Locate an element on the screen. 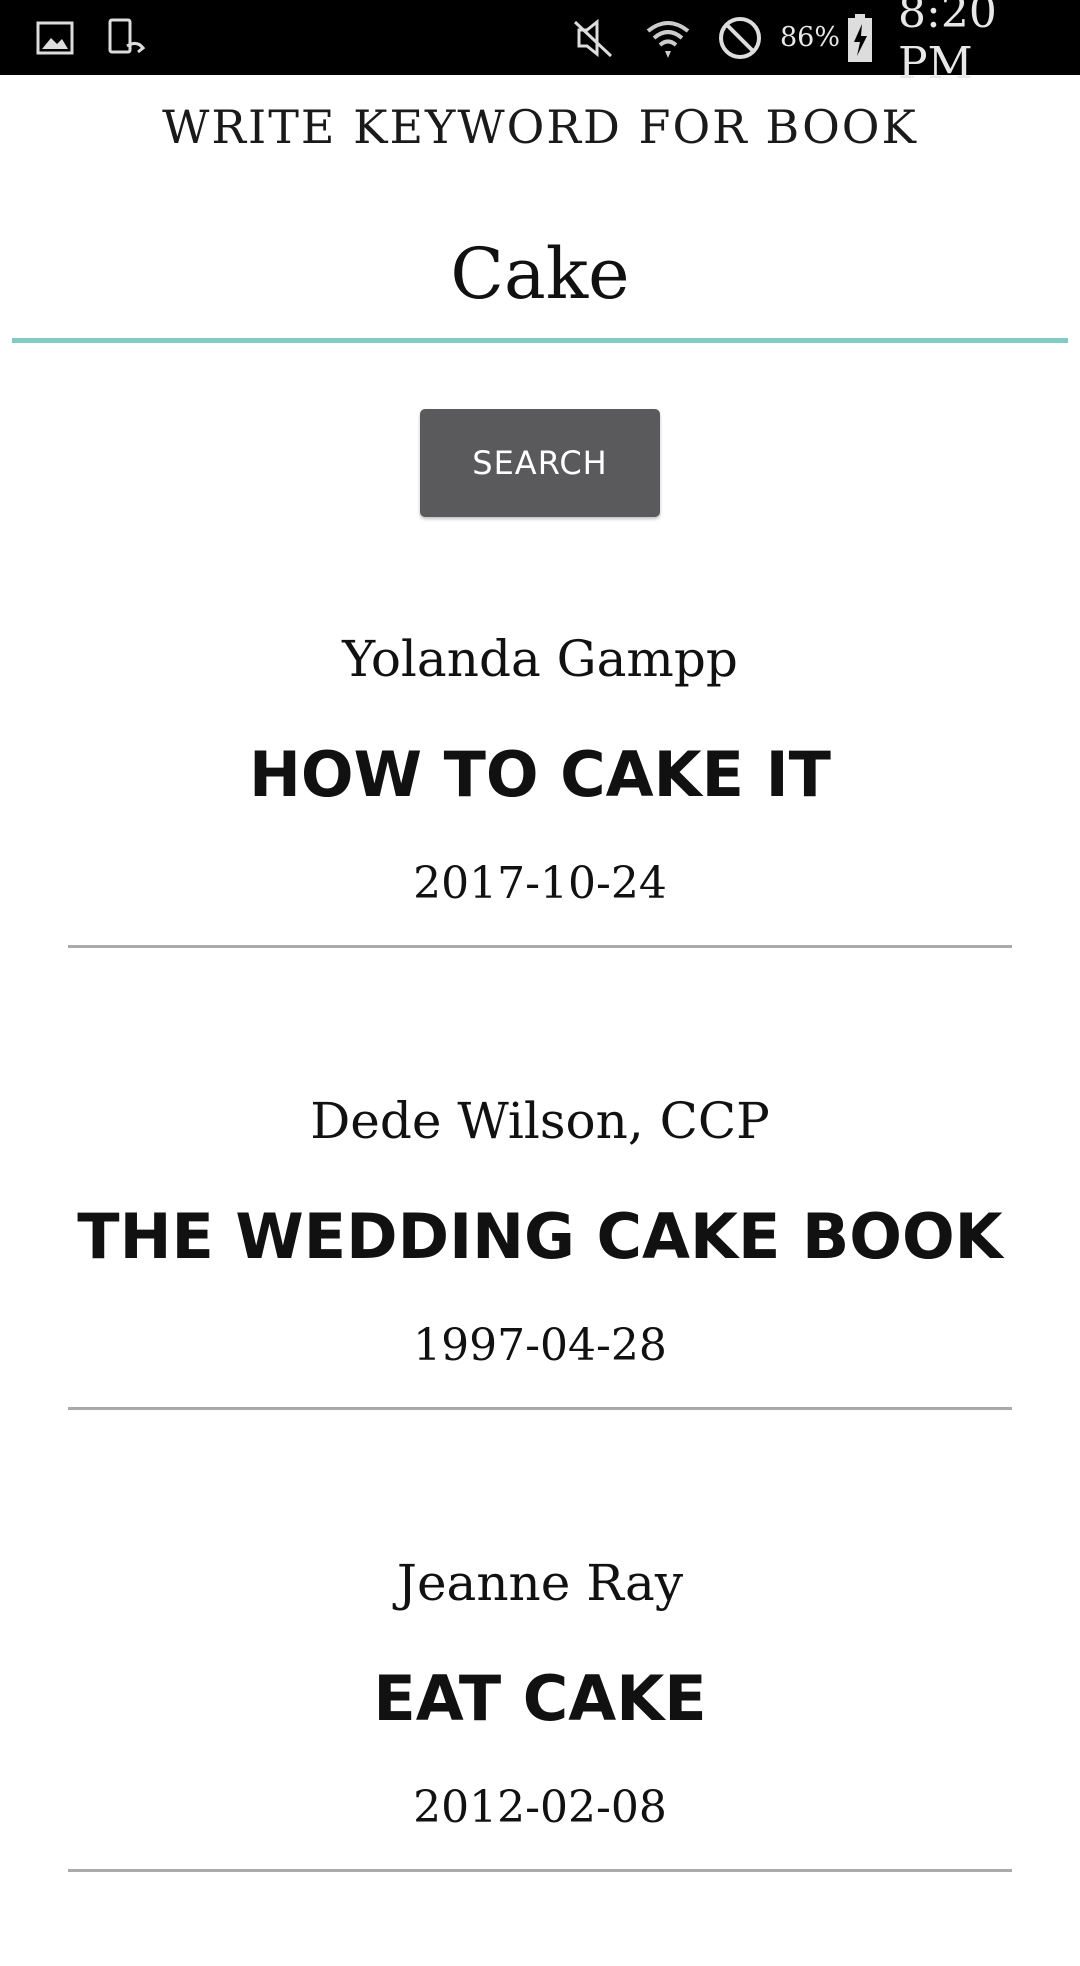 The image size is (1080, 1966). book-title: EAT CAKE is located at coordinates (540, 1698).